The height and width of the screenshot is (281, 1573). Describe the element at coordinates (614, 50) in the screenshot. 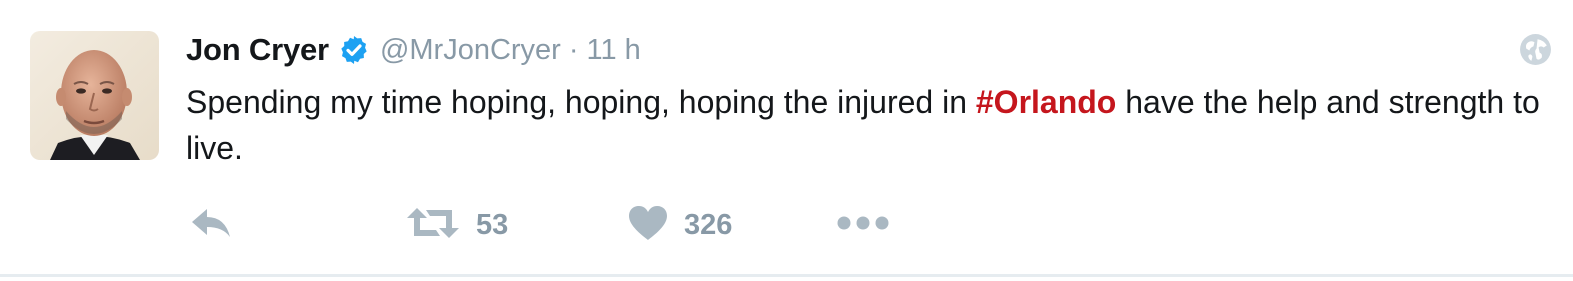

I see `tweet-timestamp: 11 h` at that location.